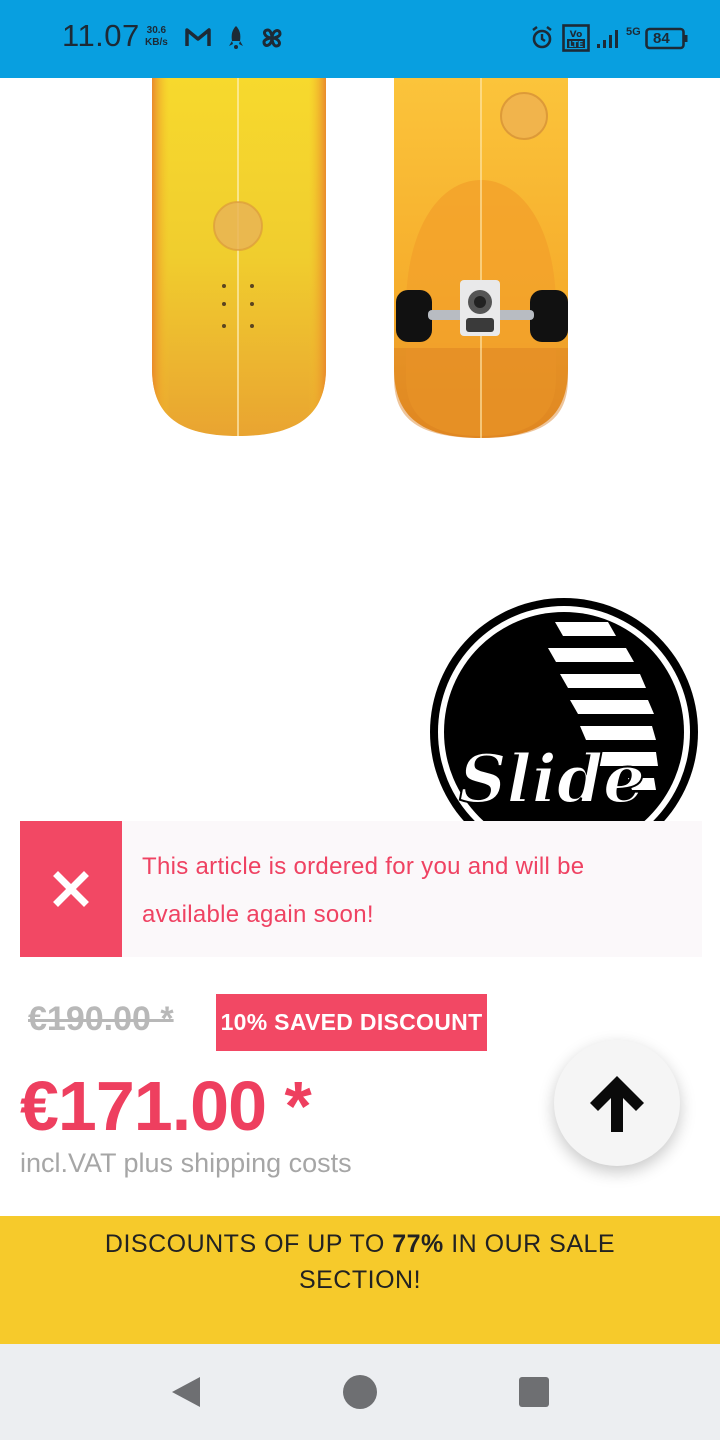 Image resolution: width=720 pixels, height=1440 pixels. I want to click on home-icon, so click(360, 1392).